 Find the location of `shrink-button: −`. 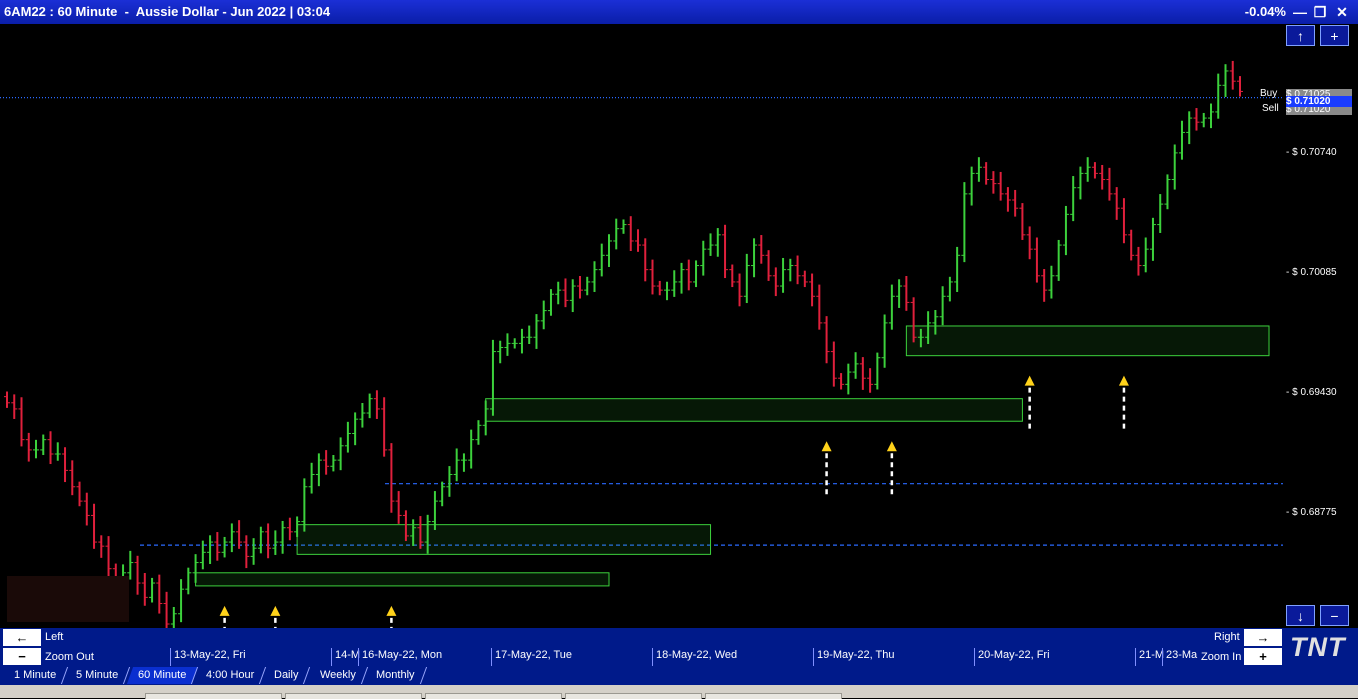

shrink-button: − is located at coordinates (1334, 615).